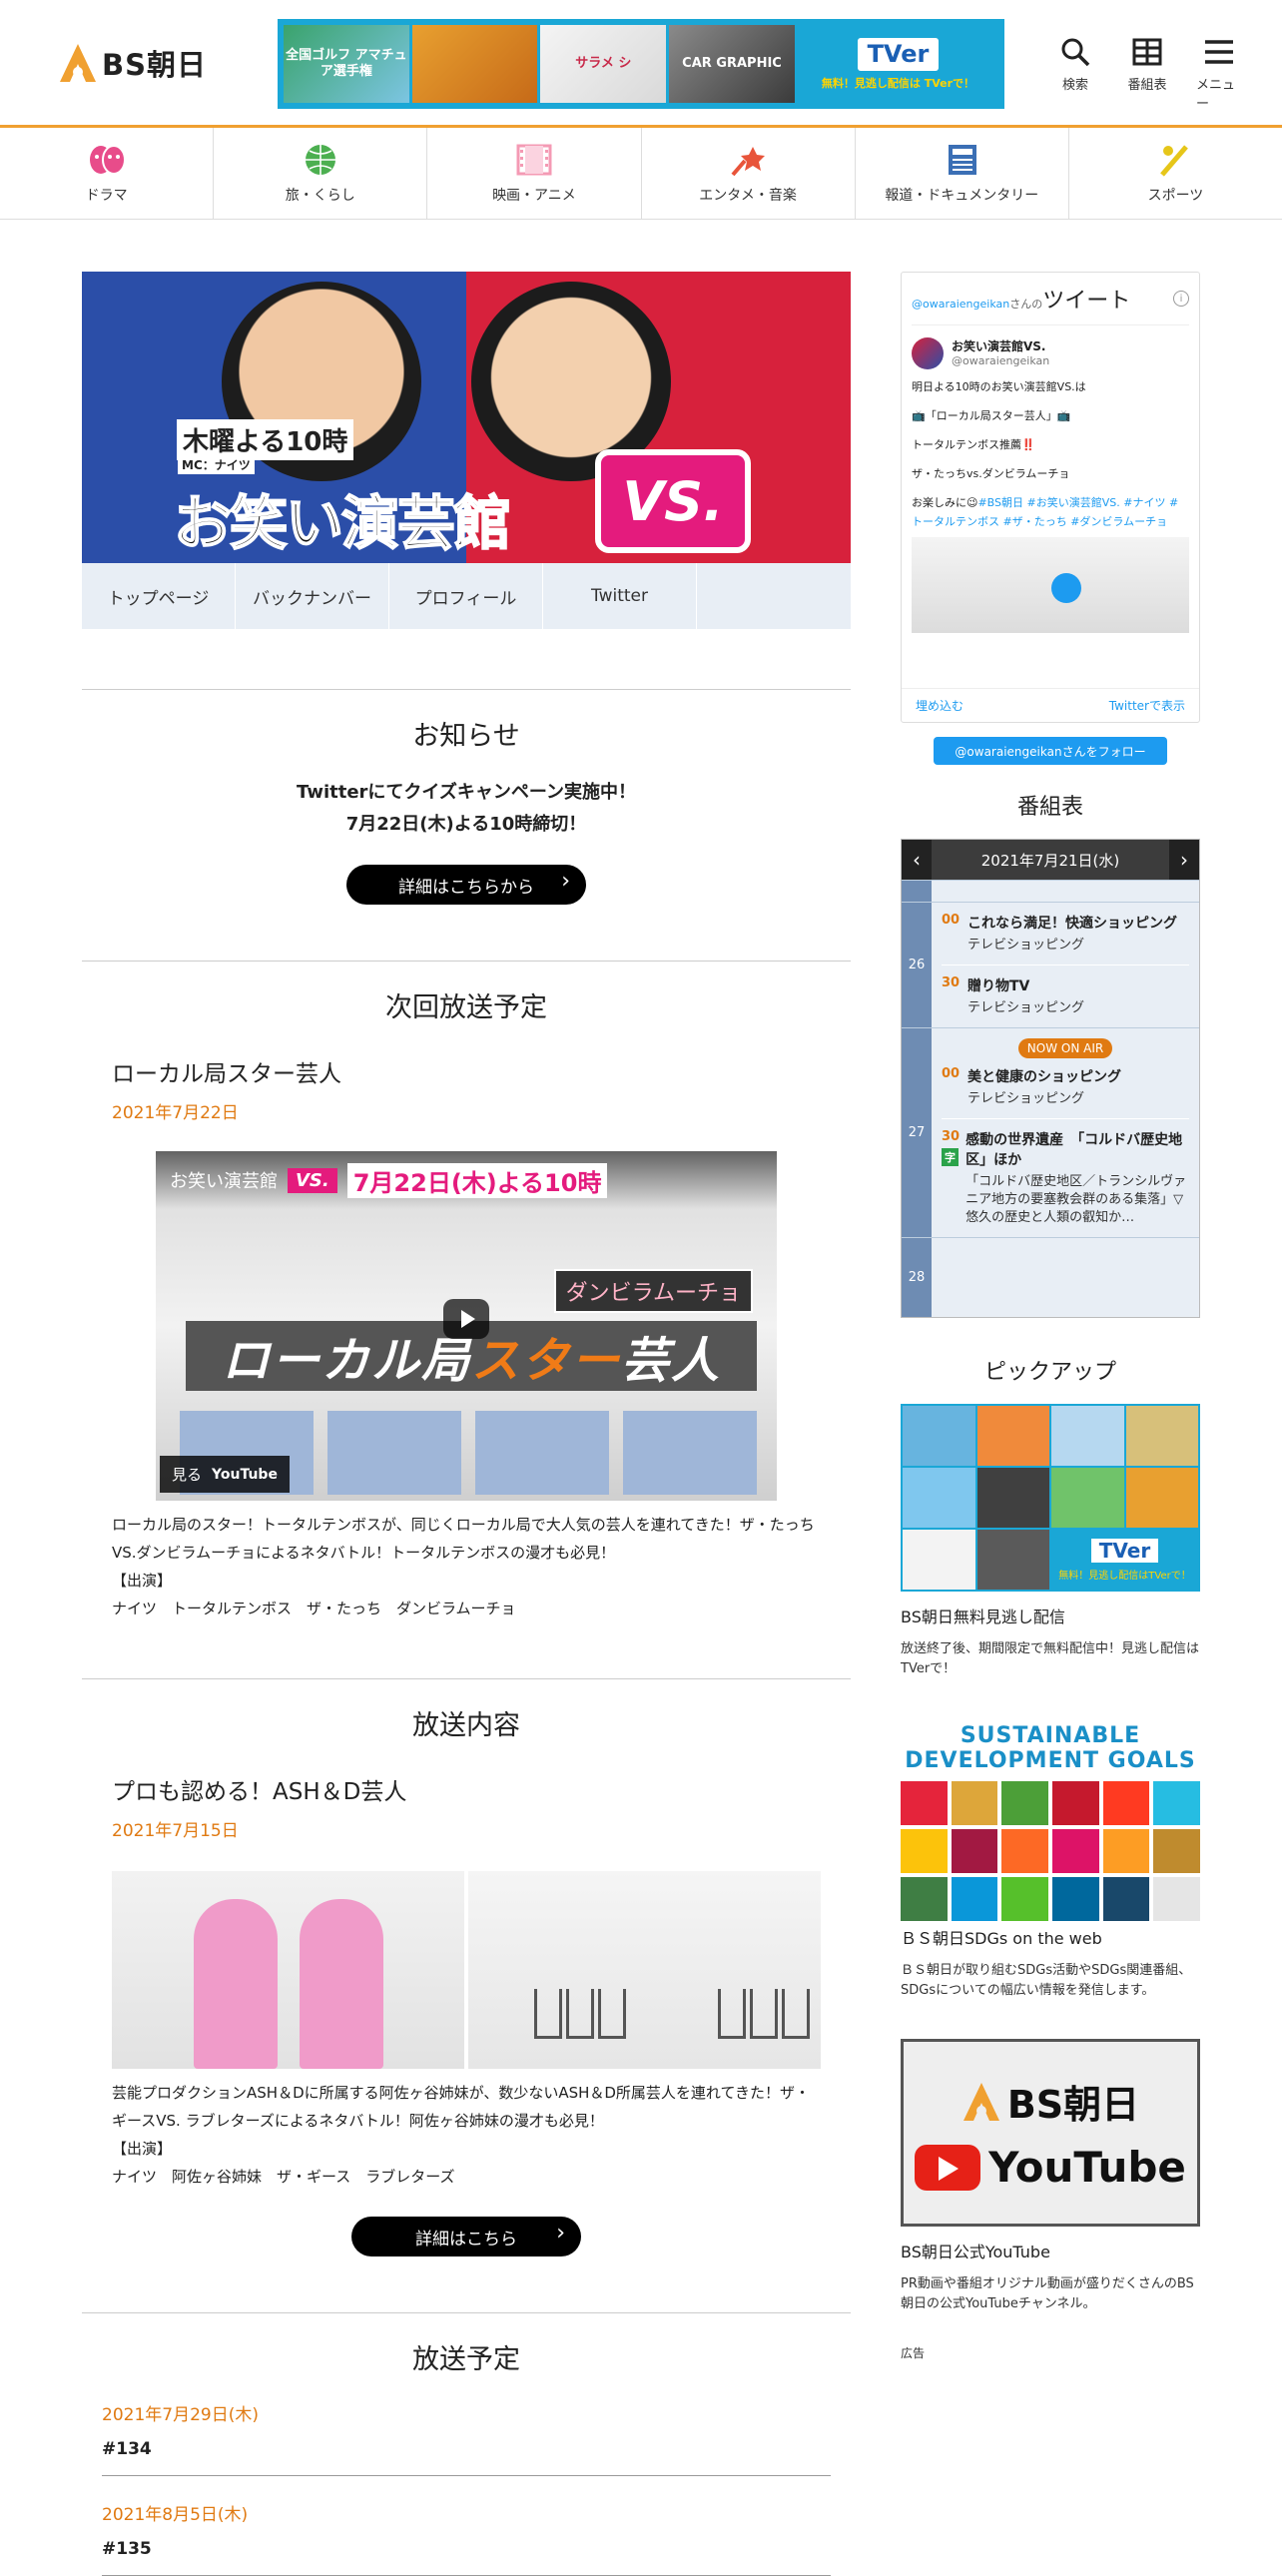 The height and width of the screenshot is (2576, 1282). I want to click on category-entertainment: エンタメ・音楽, so click(749, 173).